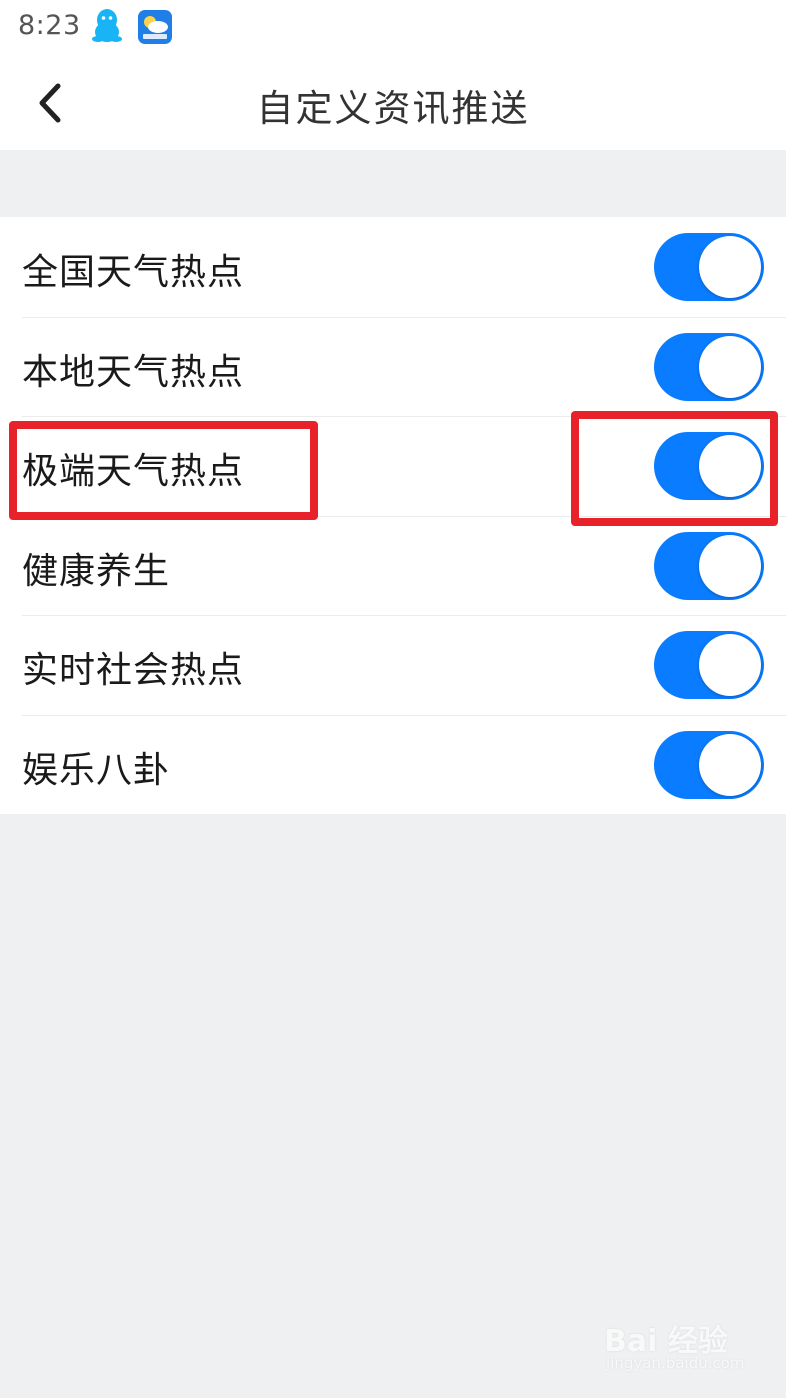 This screenshot has width=786, height=1398. What do you see at coordinates (96, 571) in the screenshot?
I see `item-label: 健康养生` at bounding box center [96, 571].